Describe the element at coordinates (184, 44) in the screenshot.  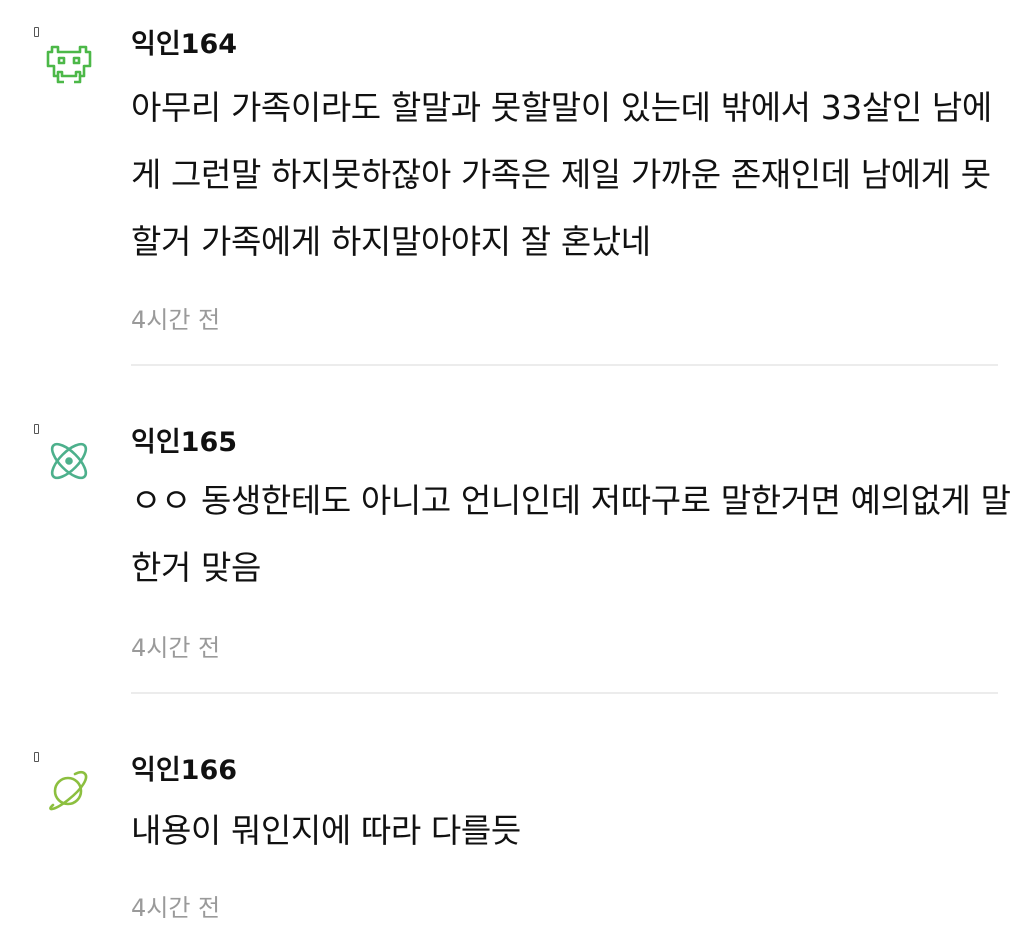
I see `comment-author: 익인164` at that location.